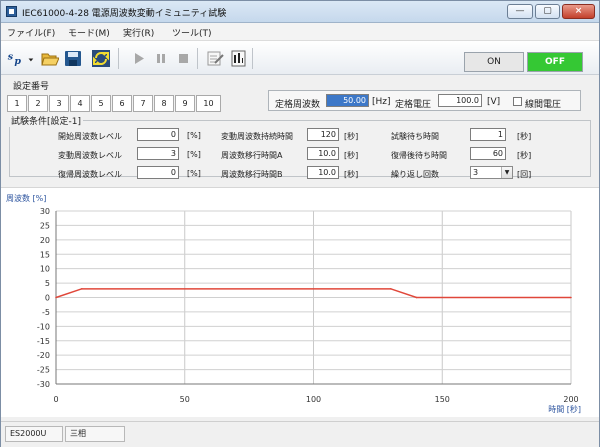  I want to click on test-wait-time-input: 1, so click(488, 134).